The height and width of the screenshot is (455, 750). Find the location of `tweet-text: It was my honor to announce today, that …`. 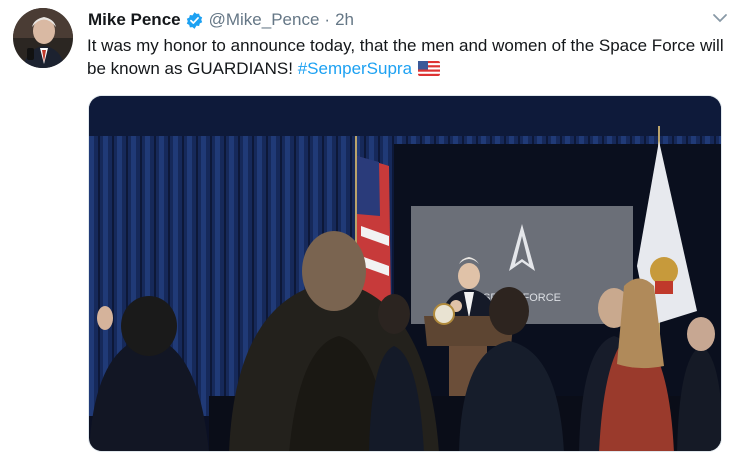

tweet-text: It was my honor to announce today, that … is located at coordinates (407, 58).